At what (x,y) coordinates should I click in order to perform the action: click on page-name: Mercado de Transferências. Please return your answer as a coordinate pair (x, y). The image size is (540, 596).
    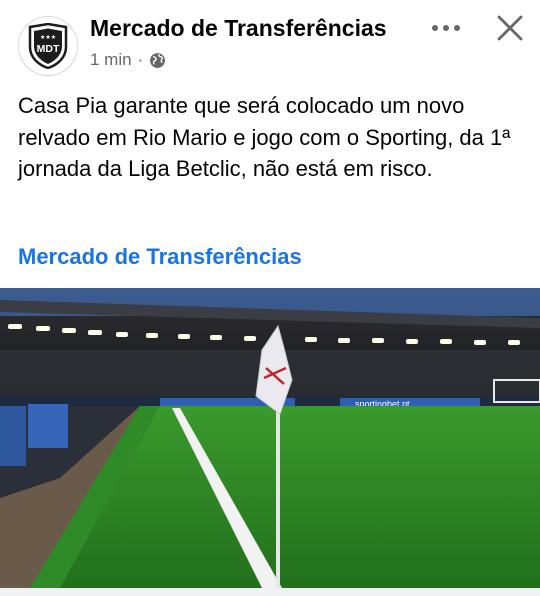
    Looking at the image, I should click on (238, 28).